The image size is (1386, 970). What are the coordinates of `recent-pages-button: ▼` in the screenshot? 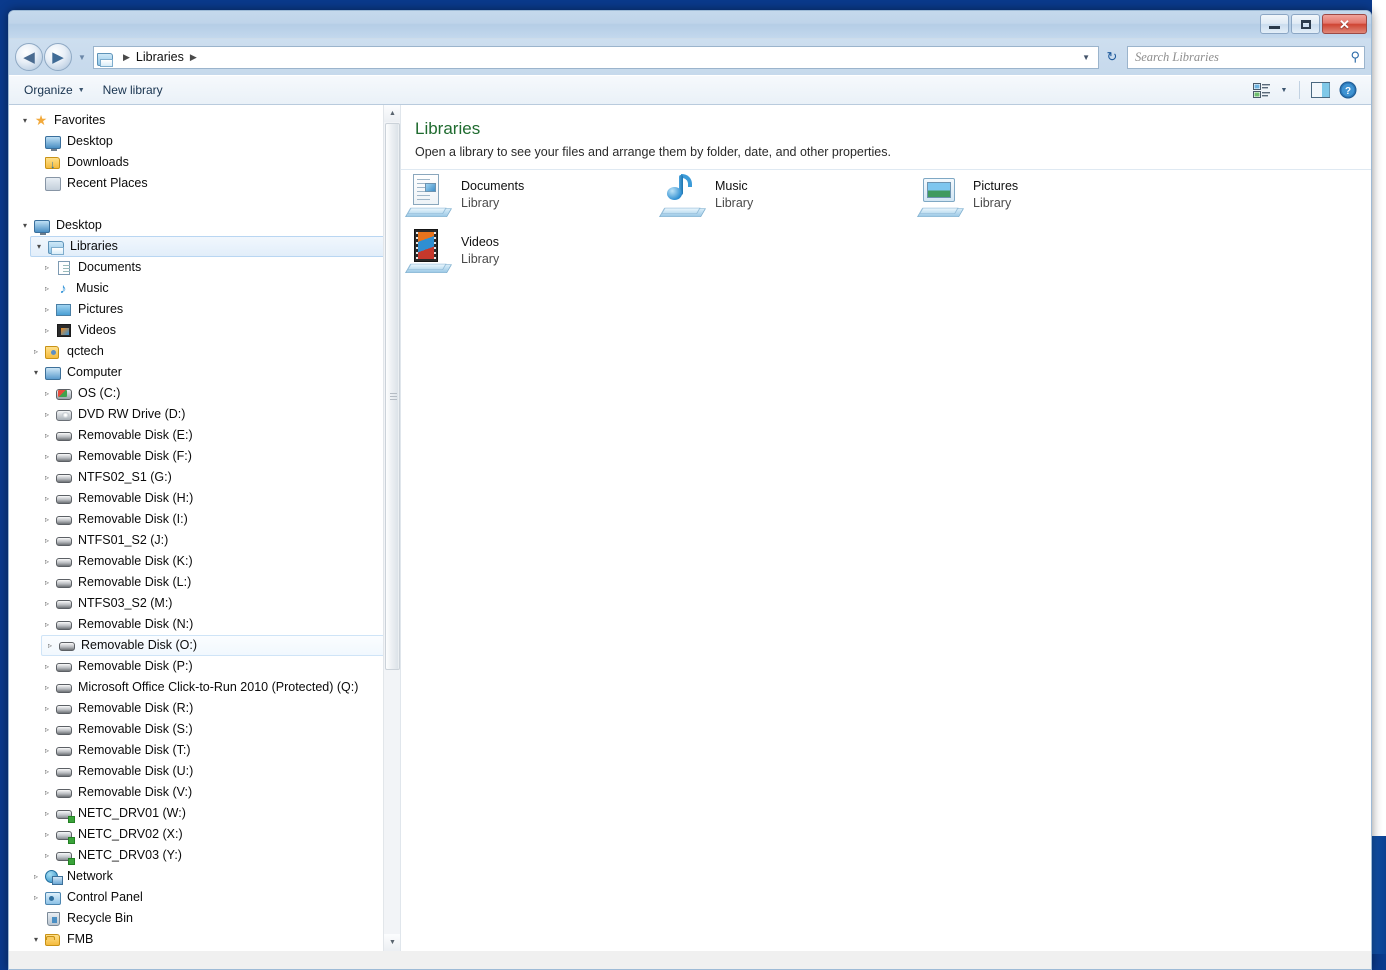 It's located at (82, 57).